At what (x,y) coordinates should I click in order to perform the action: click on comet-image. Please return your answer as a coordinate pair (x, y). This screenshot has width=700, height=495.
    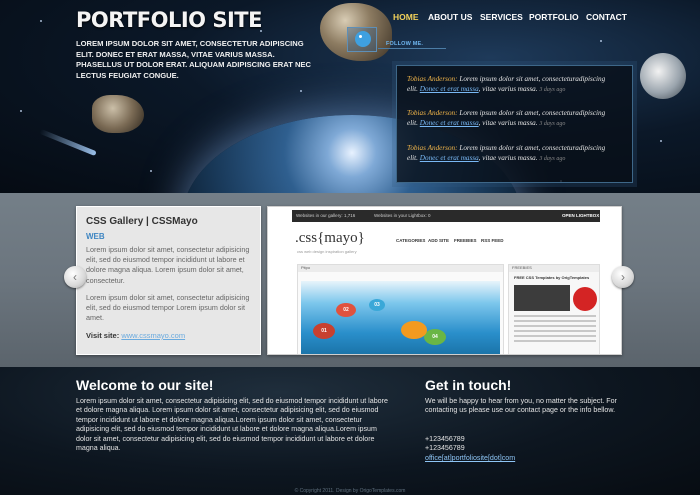
    Looking at the image, I should click on (68, 142).